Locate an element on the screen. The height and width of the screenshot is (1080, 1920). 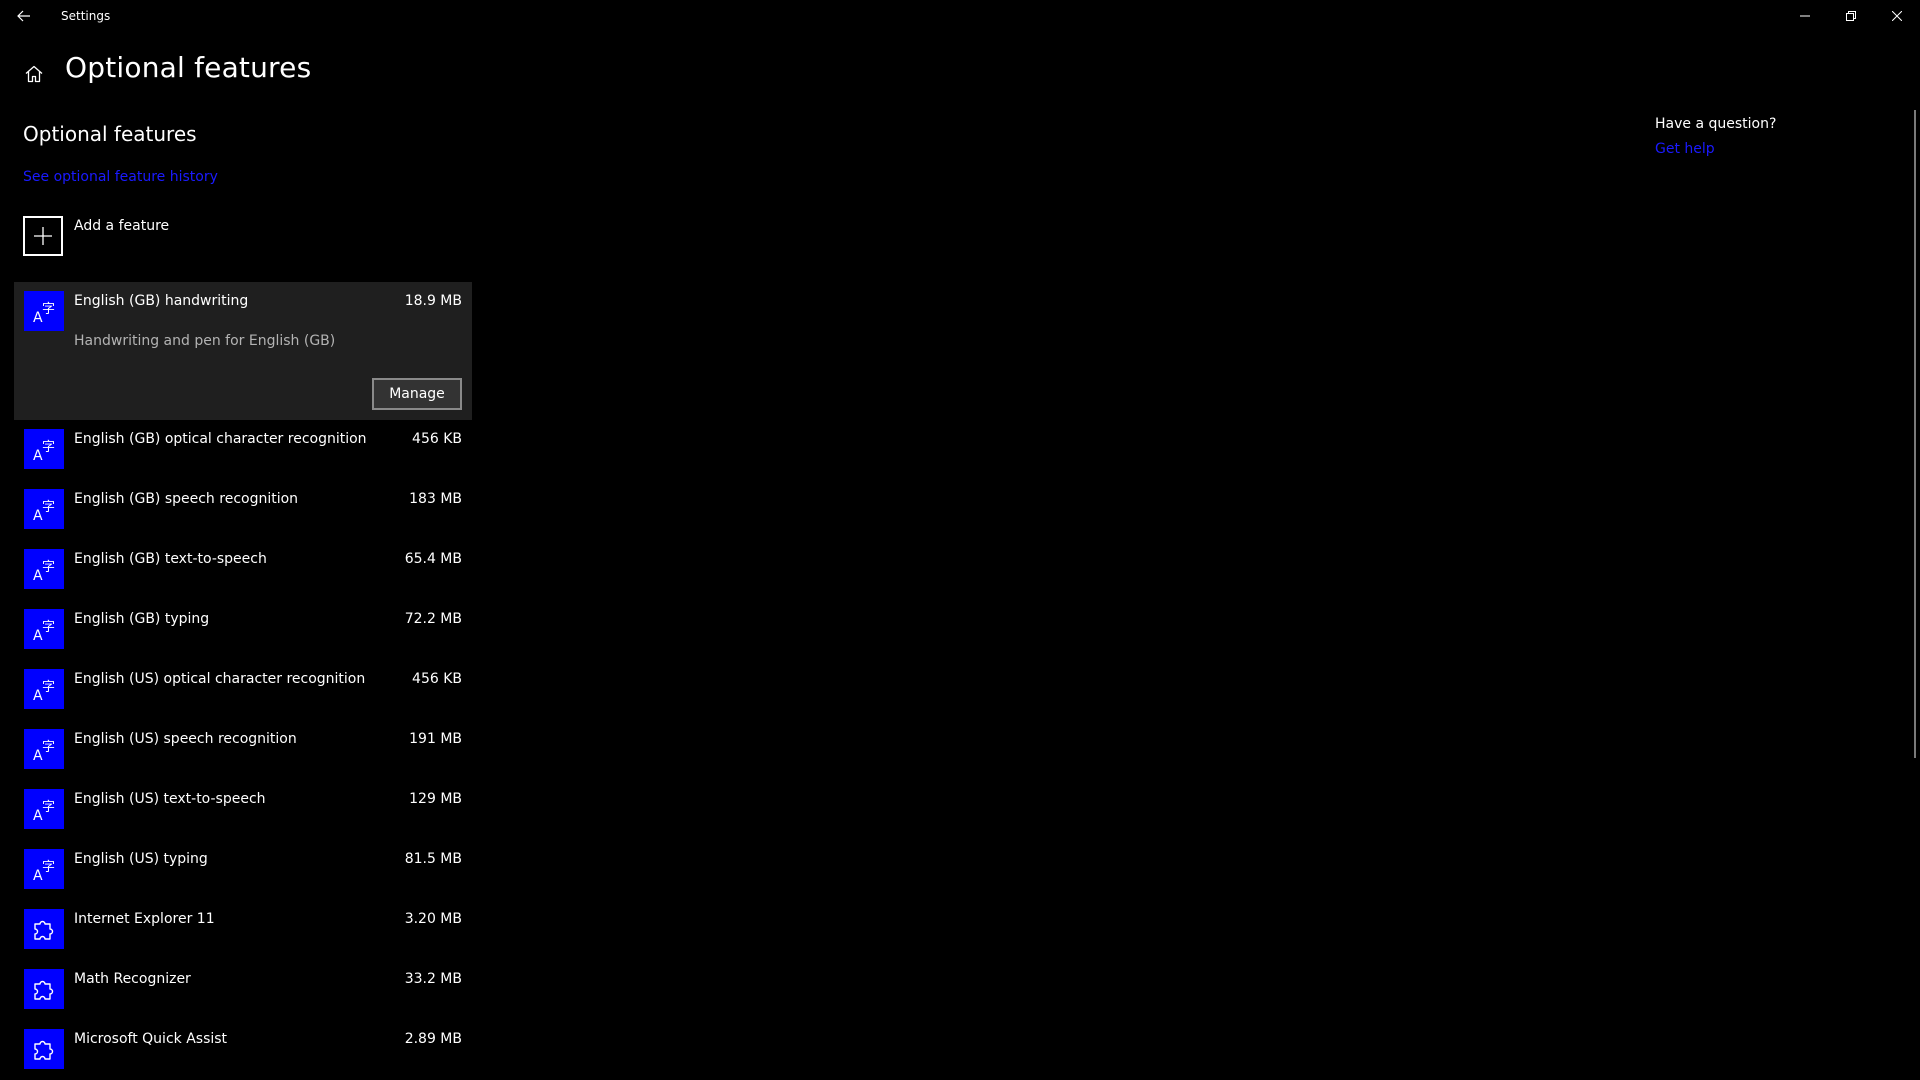
feature-size: 18.9 MB is located at coordinates (433, 301).